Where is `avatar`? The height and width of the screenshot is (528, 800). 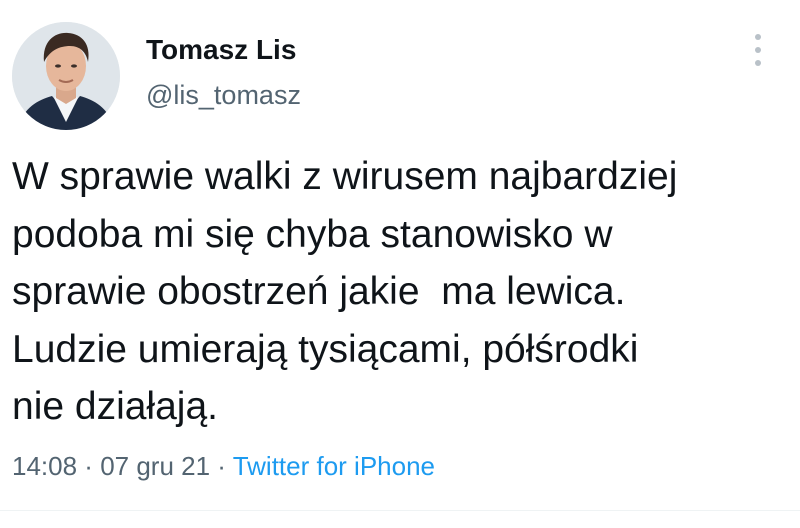 avatar is located at coordinates (66, 76).